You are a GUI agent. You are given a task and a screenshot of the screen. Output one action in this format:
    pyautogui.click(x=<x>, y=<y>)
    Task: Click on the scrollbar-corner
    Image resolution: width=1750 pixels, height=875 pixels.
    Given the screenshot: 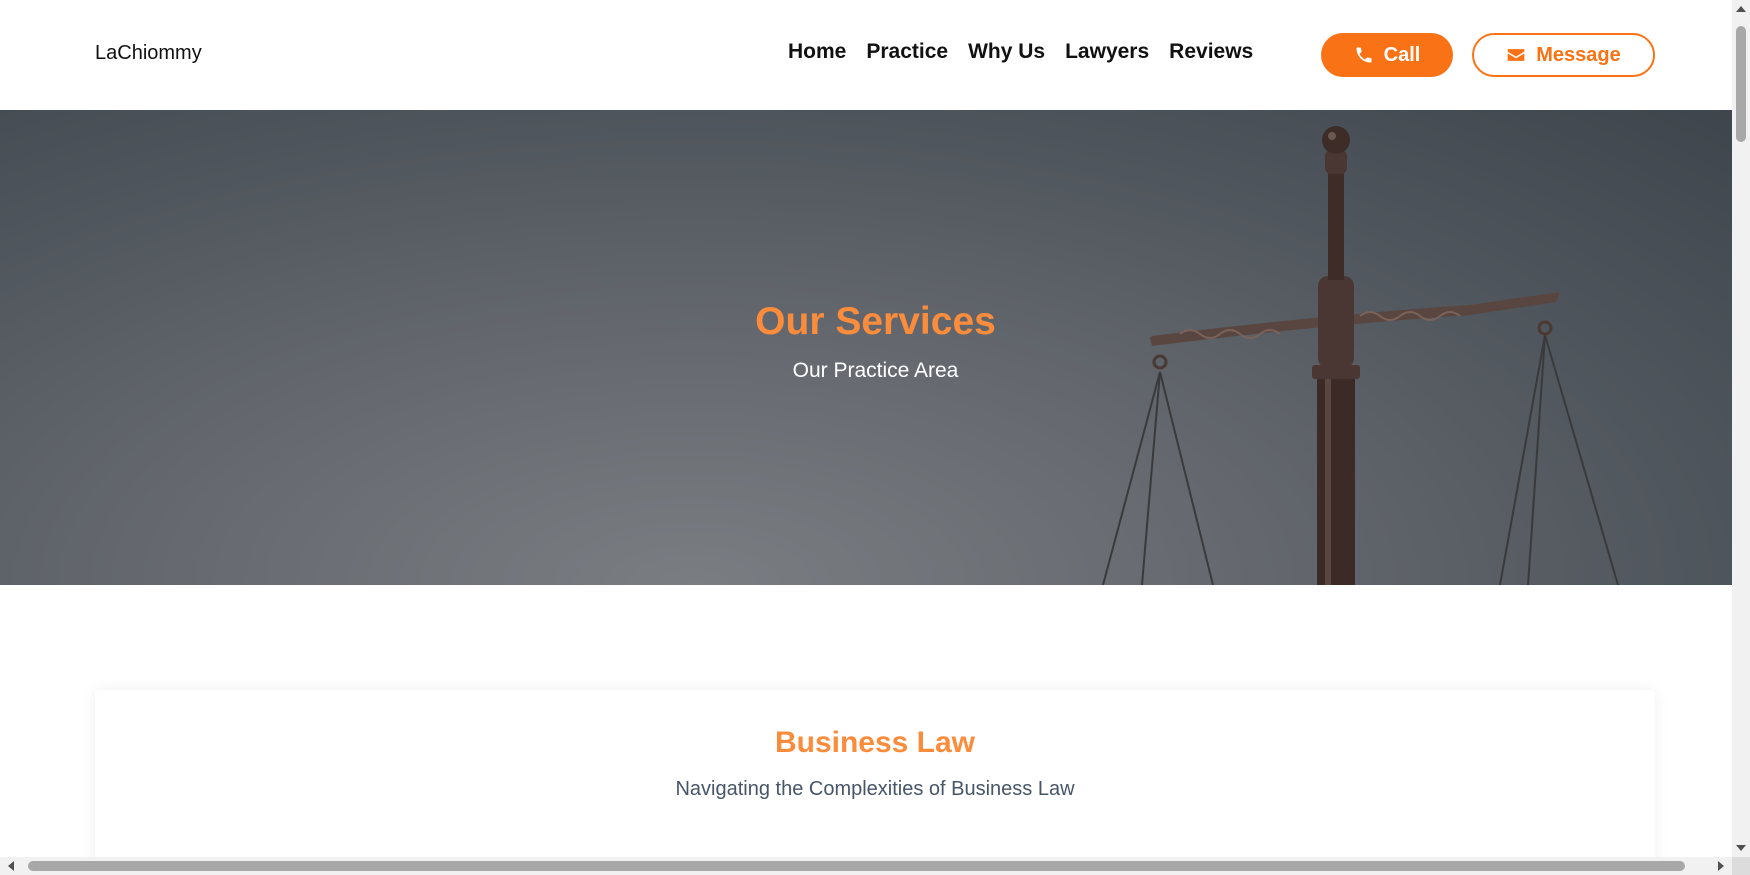 What is the action you would take?
    pyautogui.click(x=1741, y=866)
    